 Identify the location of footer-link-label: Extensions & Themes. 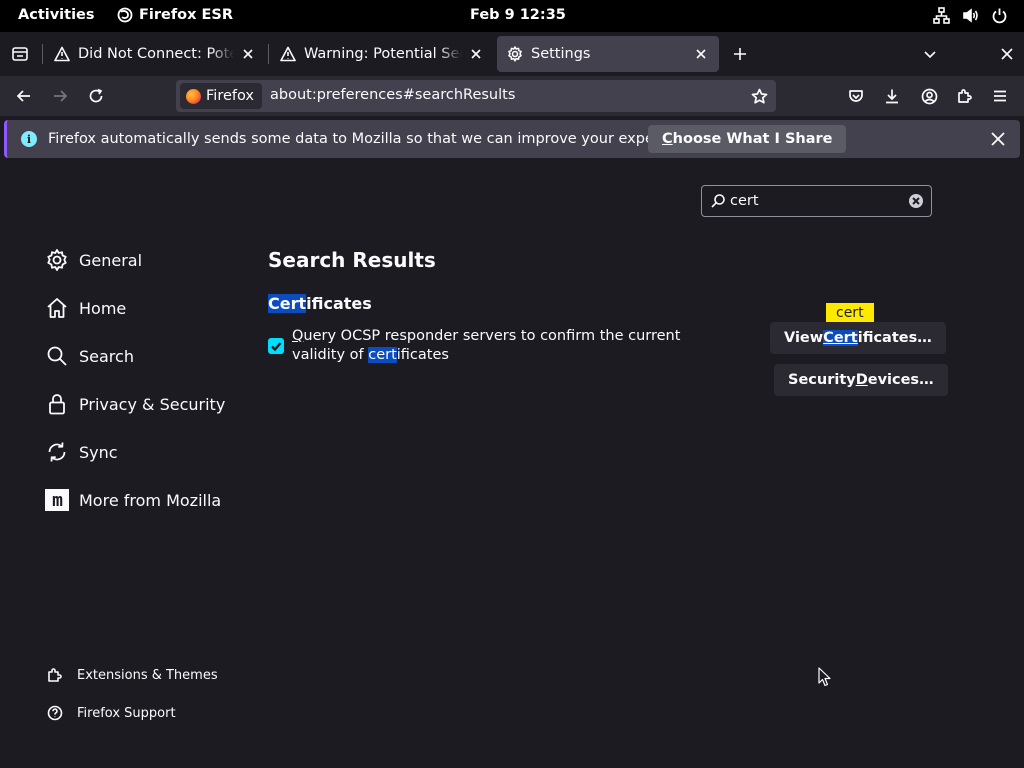
(147, 675).